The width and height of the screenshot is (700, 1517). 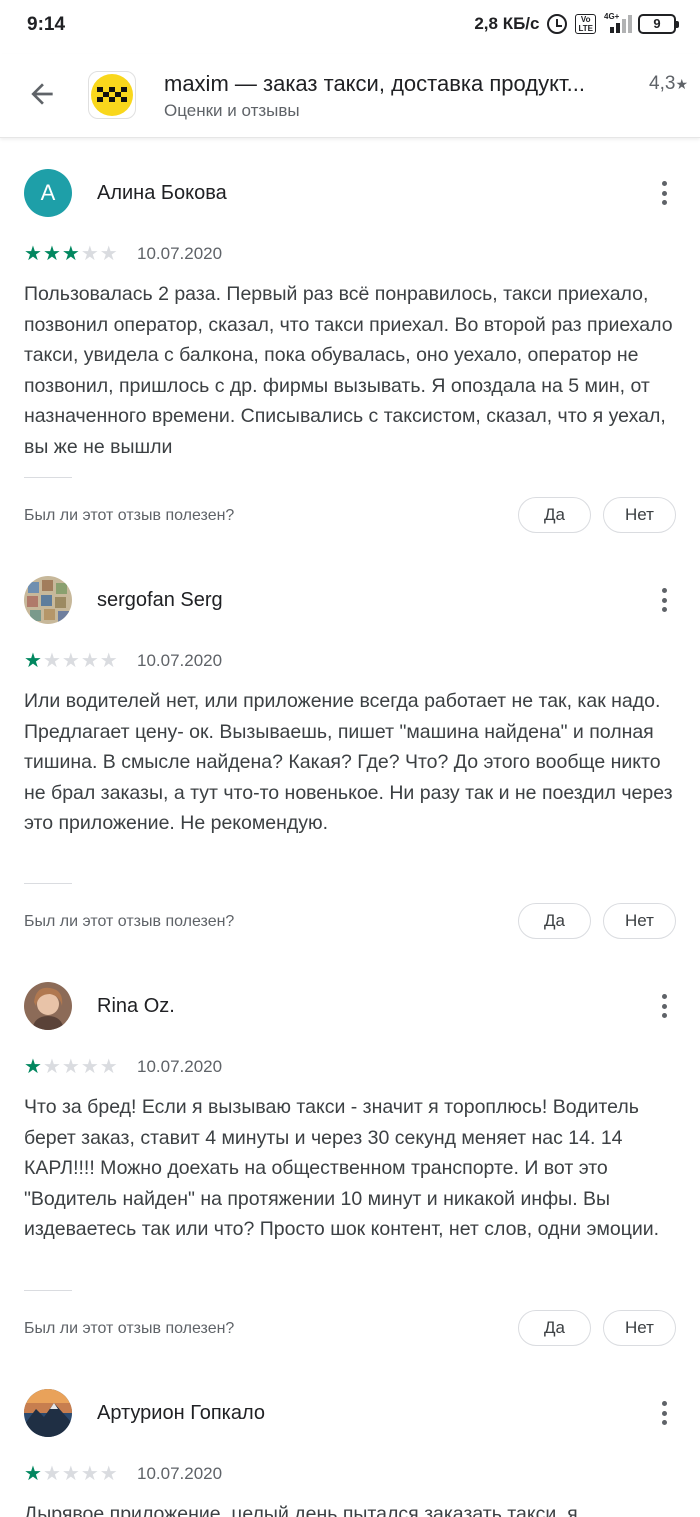 What do you see at coordinates (585, 24) in the screenshot?
I see `volte-icon: Vo LTE` at bounding box center [585, 24].